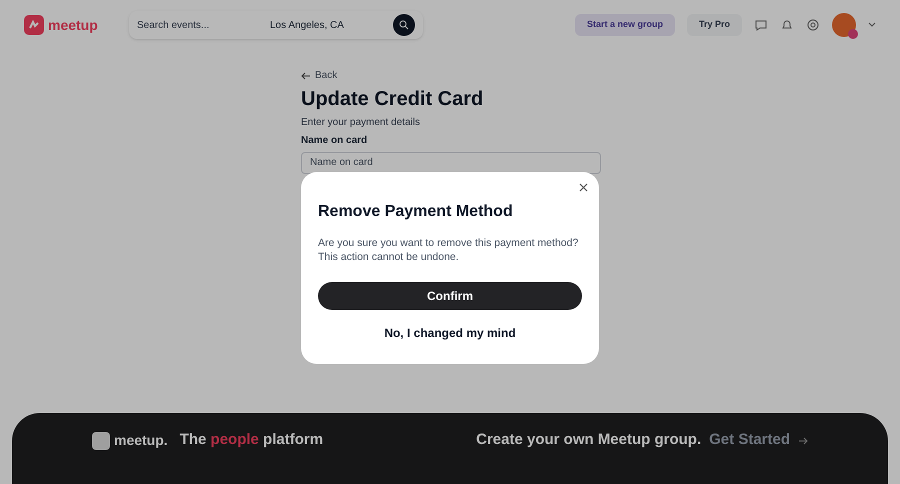 This screenshot has width=900, height=484. I want to click on dialog-title: Remove Payment Method, so click(416, 212).